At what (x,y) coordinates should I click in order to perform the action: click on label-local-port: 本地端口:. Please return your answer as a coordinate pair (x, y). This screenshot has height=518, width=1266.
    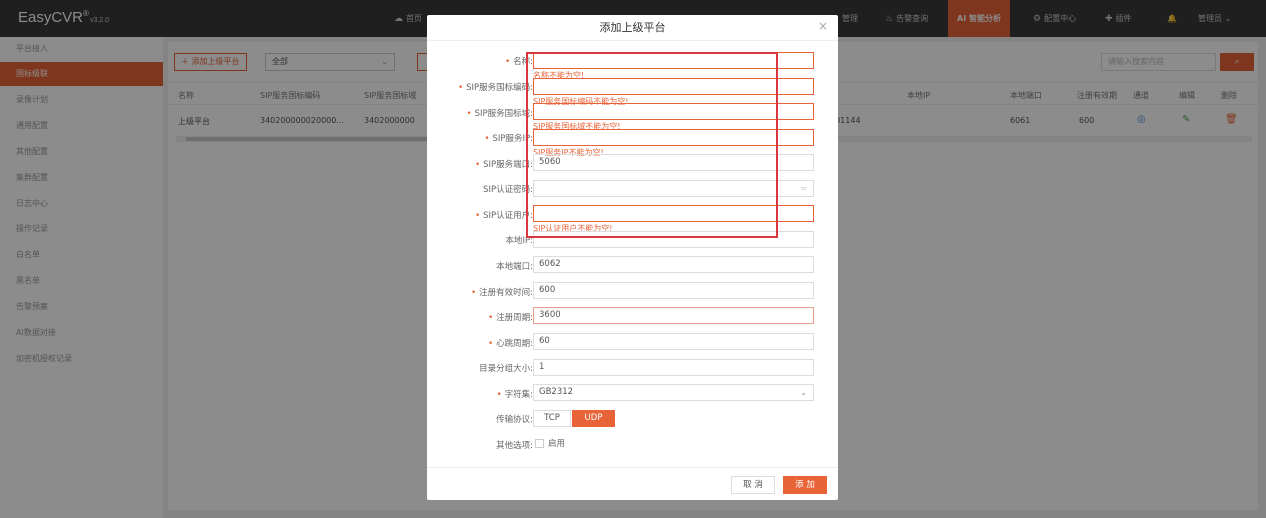
    Looking at the image, I should click on (514, 267).